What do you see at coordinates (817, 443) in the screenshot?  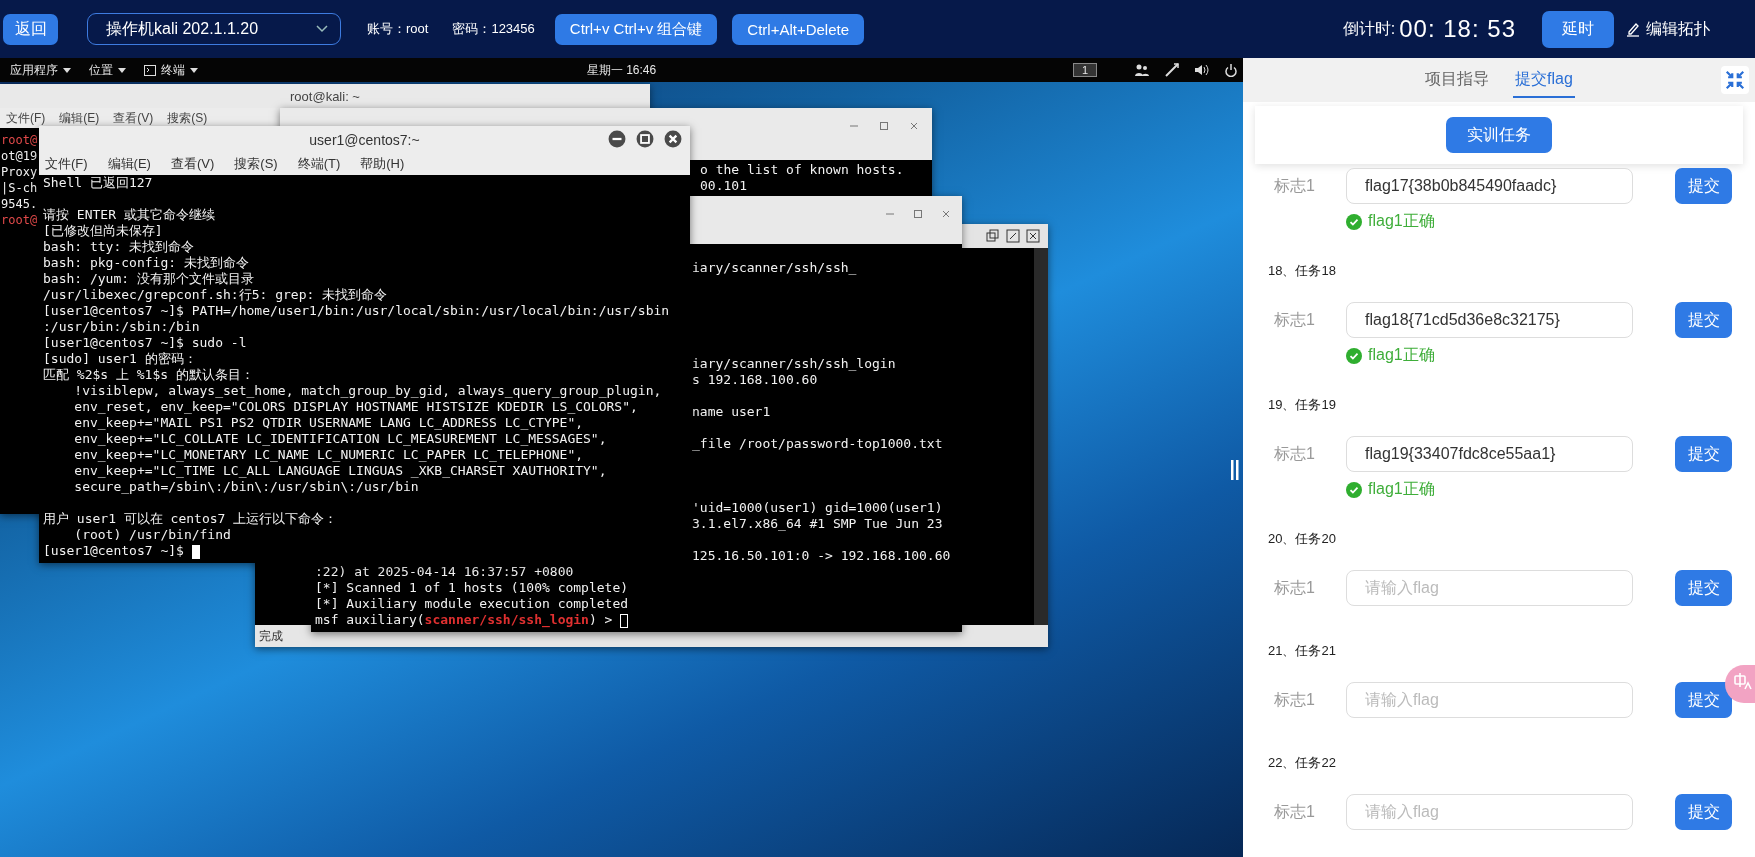 I see `terminal-text: _file /root/password-top1000.txt` at bounding box center [817, 443].